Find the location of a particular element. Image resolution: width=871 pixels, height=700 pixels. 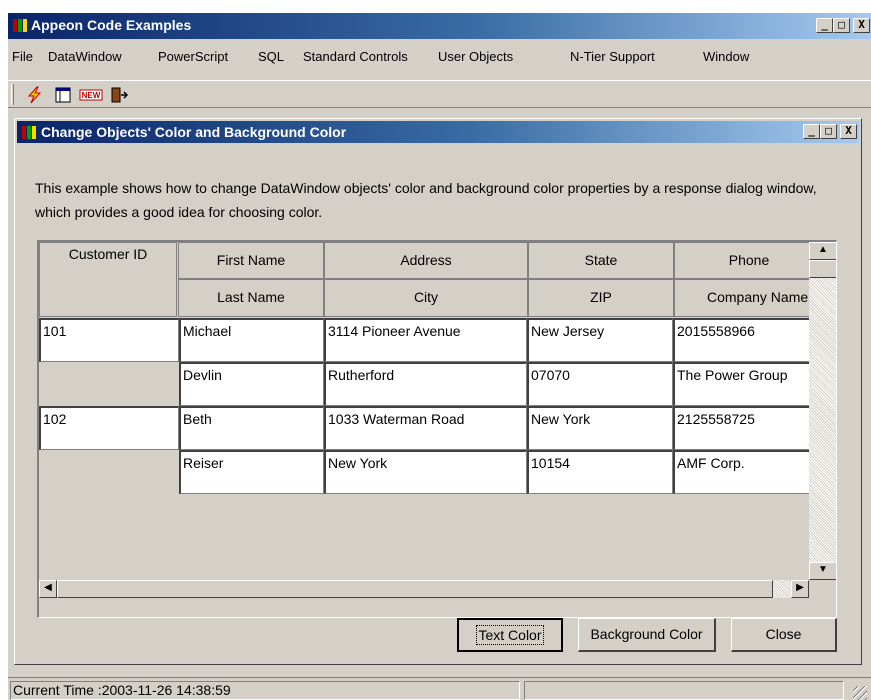

menu-file: File is located at coordinates (22, 56).